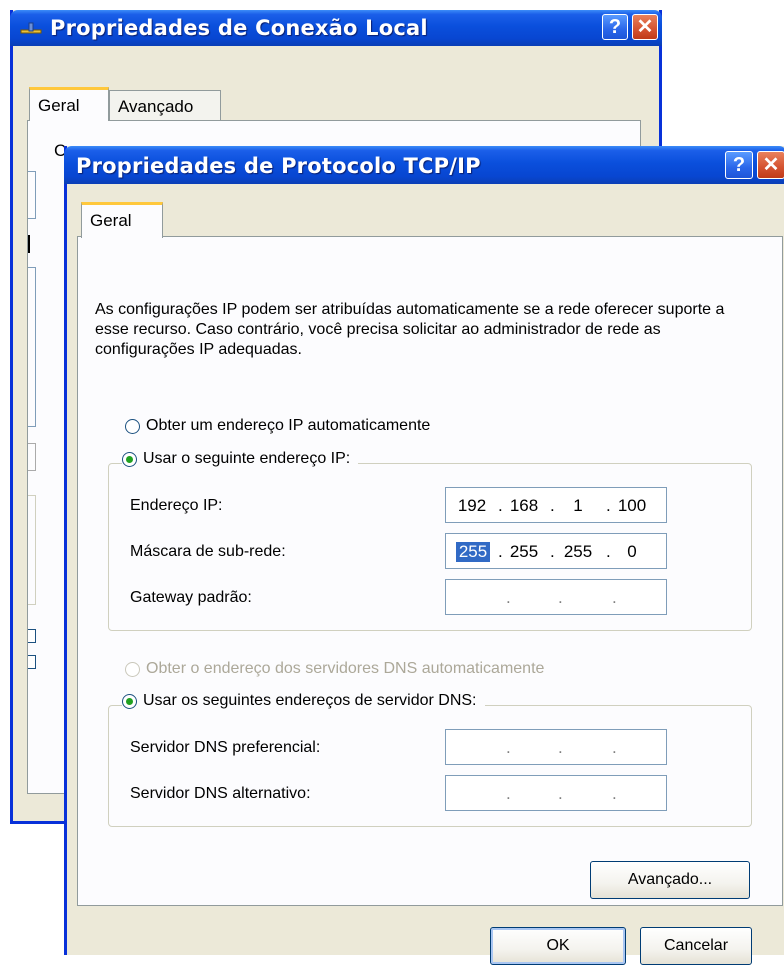 This screenshot has height=965, width=784. I want to click on ip-manual-option: Usar o seguinte endereço IP:, so click(240, 459).